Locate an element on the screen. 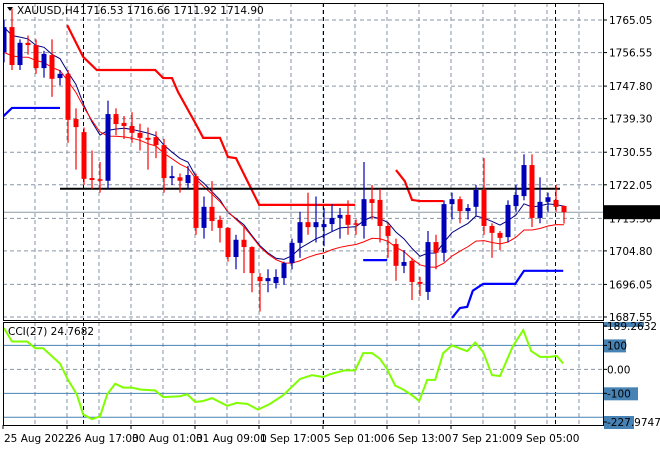 The image size is (660, 450). time-axis-label: 7 Sep 21:00 is located at coordinates (483, 439).